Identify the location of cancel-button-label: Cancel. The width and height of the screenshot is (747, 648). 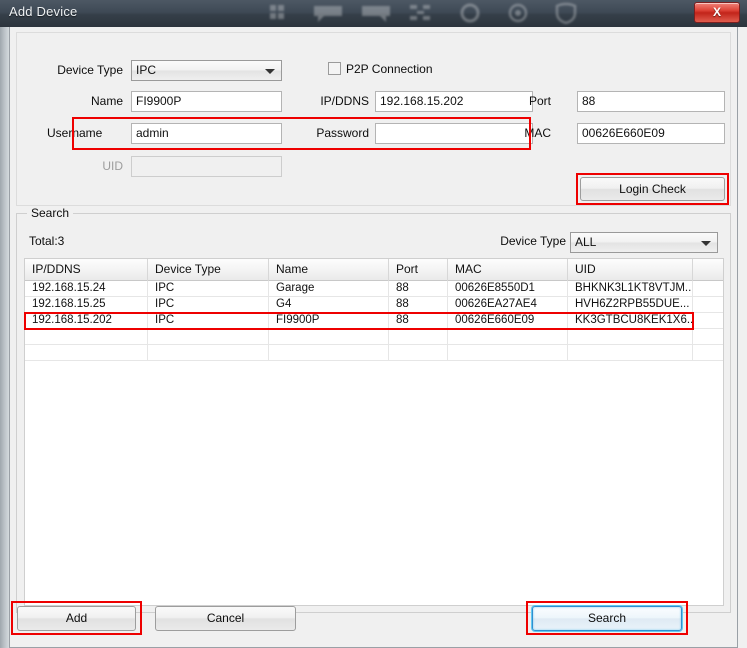
(225, 618).